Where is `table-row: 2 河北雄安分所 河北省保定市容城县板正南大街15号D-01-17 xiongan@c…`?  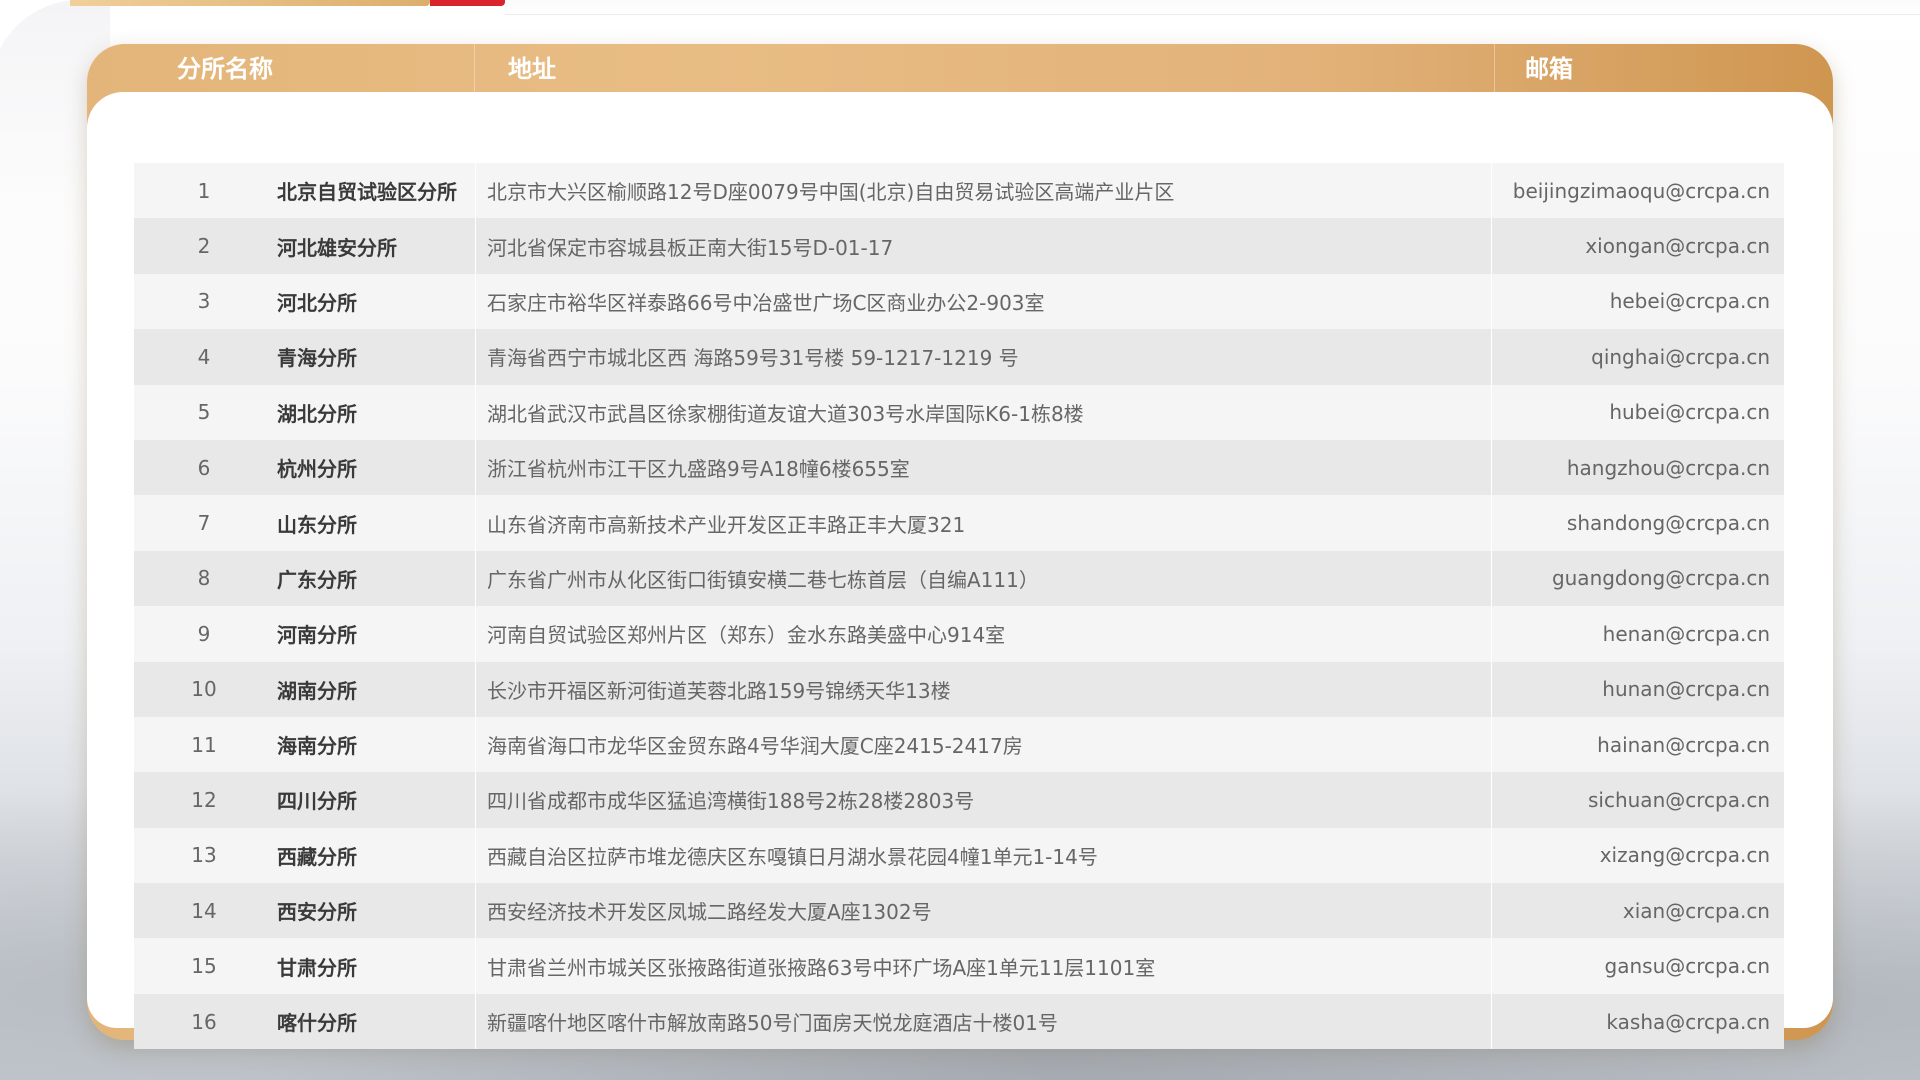 table-row: 2 河北雄安分所 河北省保定市容城县板正南大街15号D-01-17 xiongan@c… is located at coordinates (959, 246).